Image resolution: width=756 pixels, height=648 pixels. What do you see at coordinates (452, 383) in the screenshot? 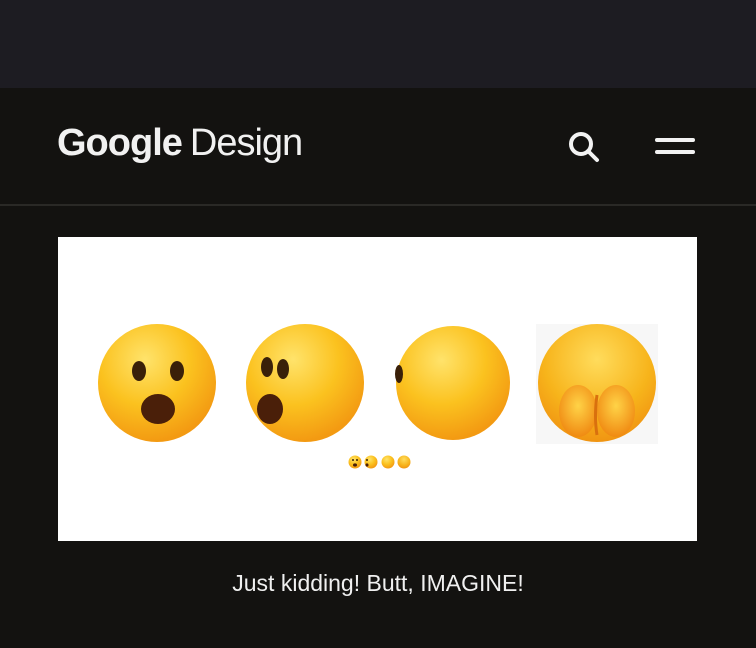
I see `back-of-head-icon` at bounding box center [452, 383].